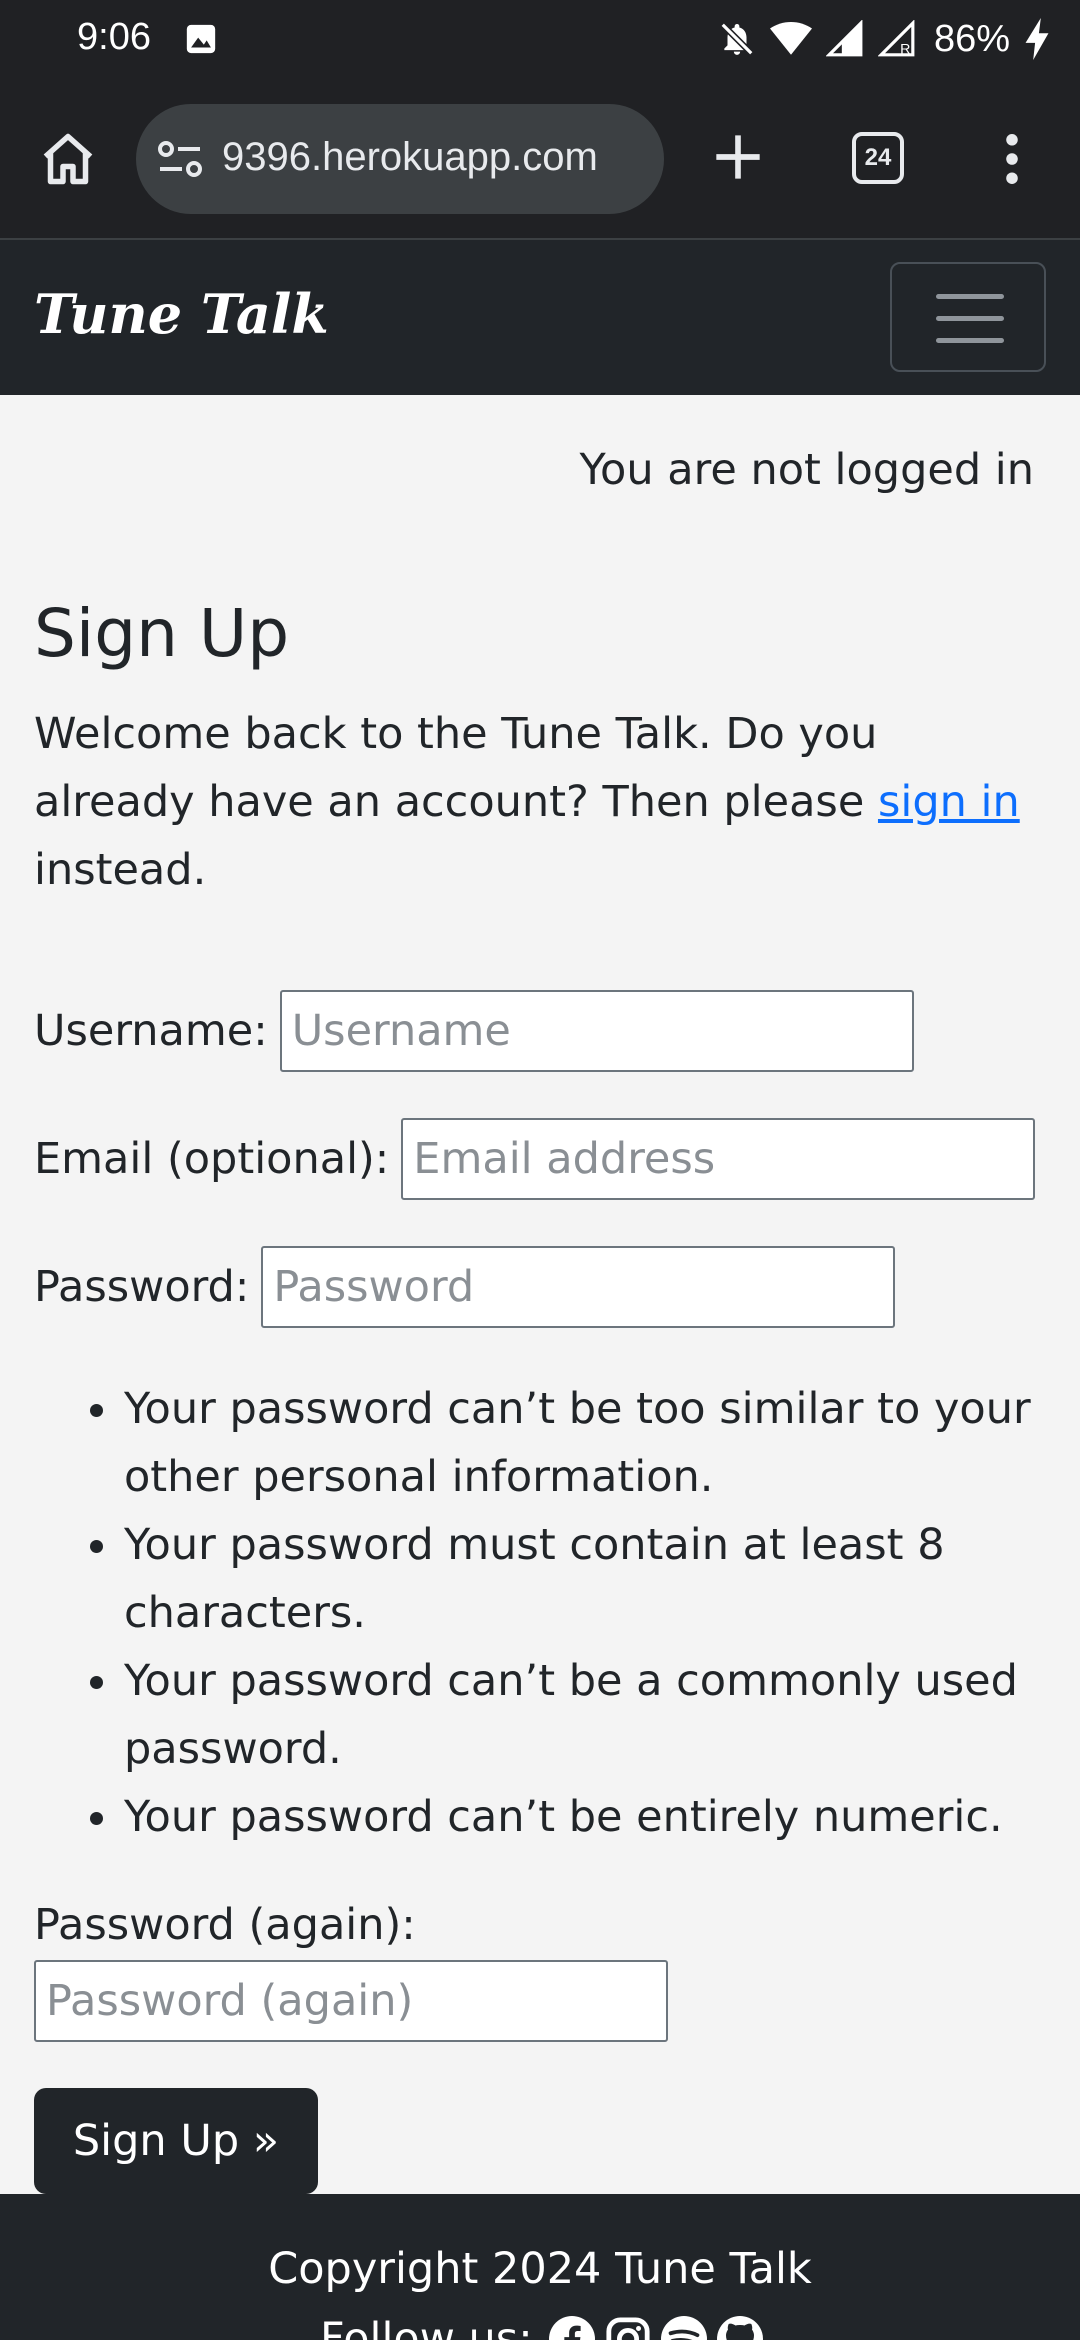 The image size is (1080, 2340). What do you see at coordinates (806, 470) in the screenshot?
I see `login-status: You are not logged in` at bounding box center [806, 470].